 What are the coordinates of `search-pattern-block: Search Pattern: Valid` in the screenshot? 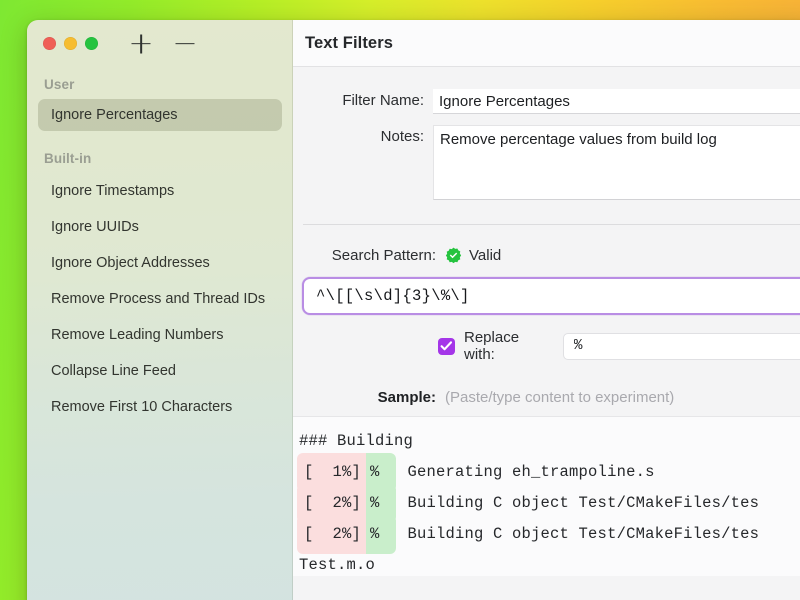 It's located at (546, 270).